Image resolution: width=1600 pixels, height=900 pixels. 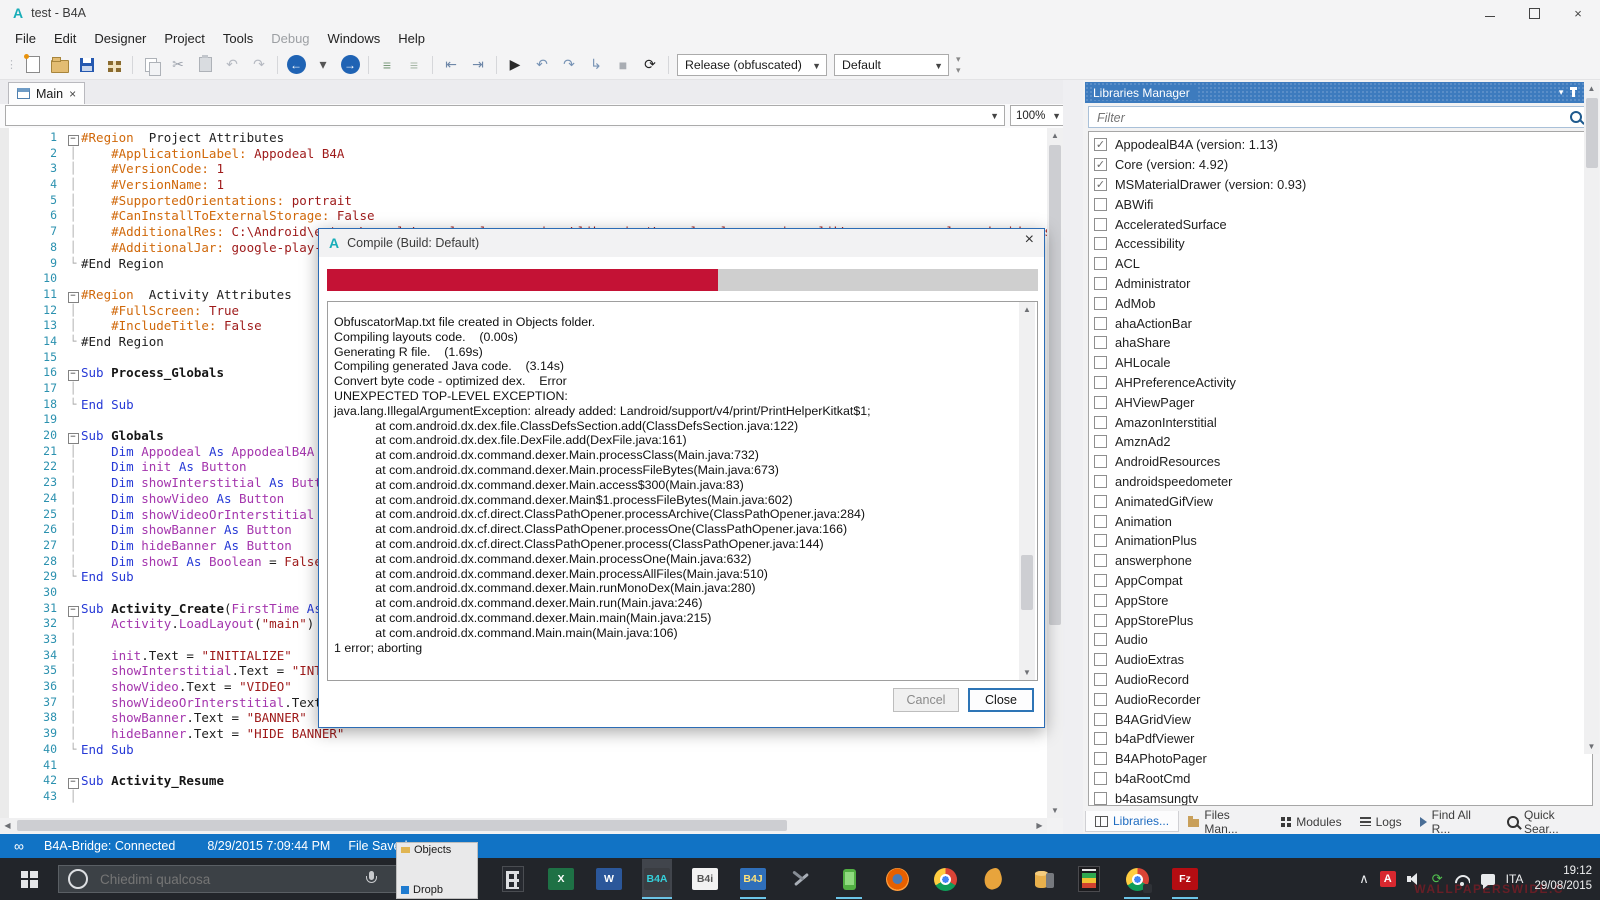 I want to click on uncomment-icon: ≡, so click(x=414, y=65).